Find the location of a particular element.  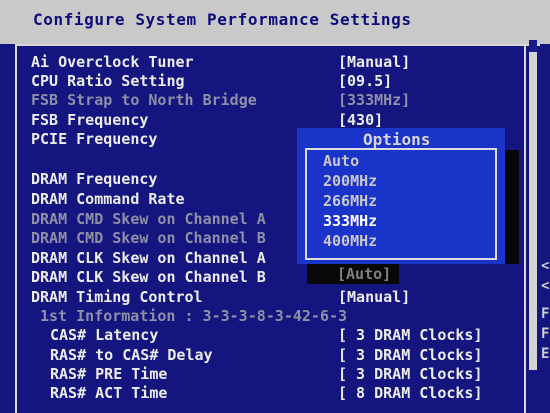

setting-label: DRAM Timing Control is located at coordinates (117, 297).